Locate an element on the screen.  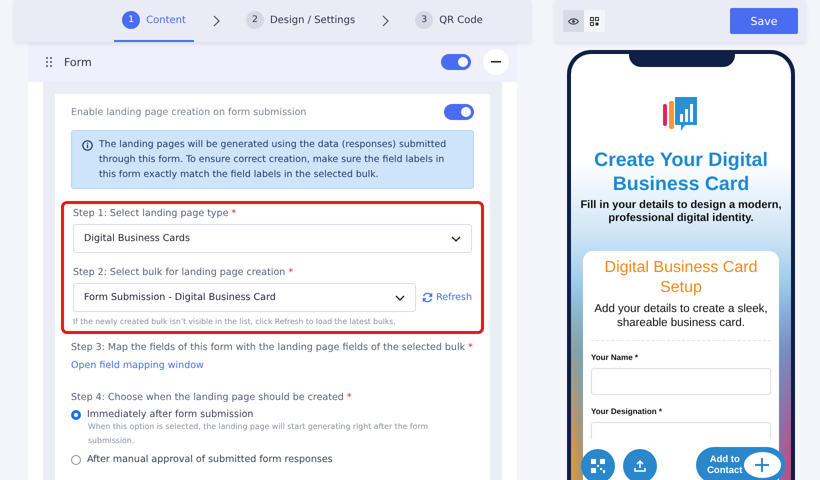
eye-icon is located at coordinates (573, 21).